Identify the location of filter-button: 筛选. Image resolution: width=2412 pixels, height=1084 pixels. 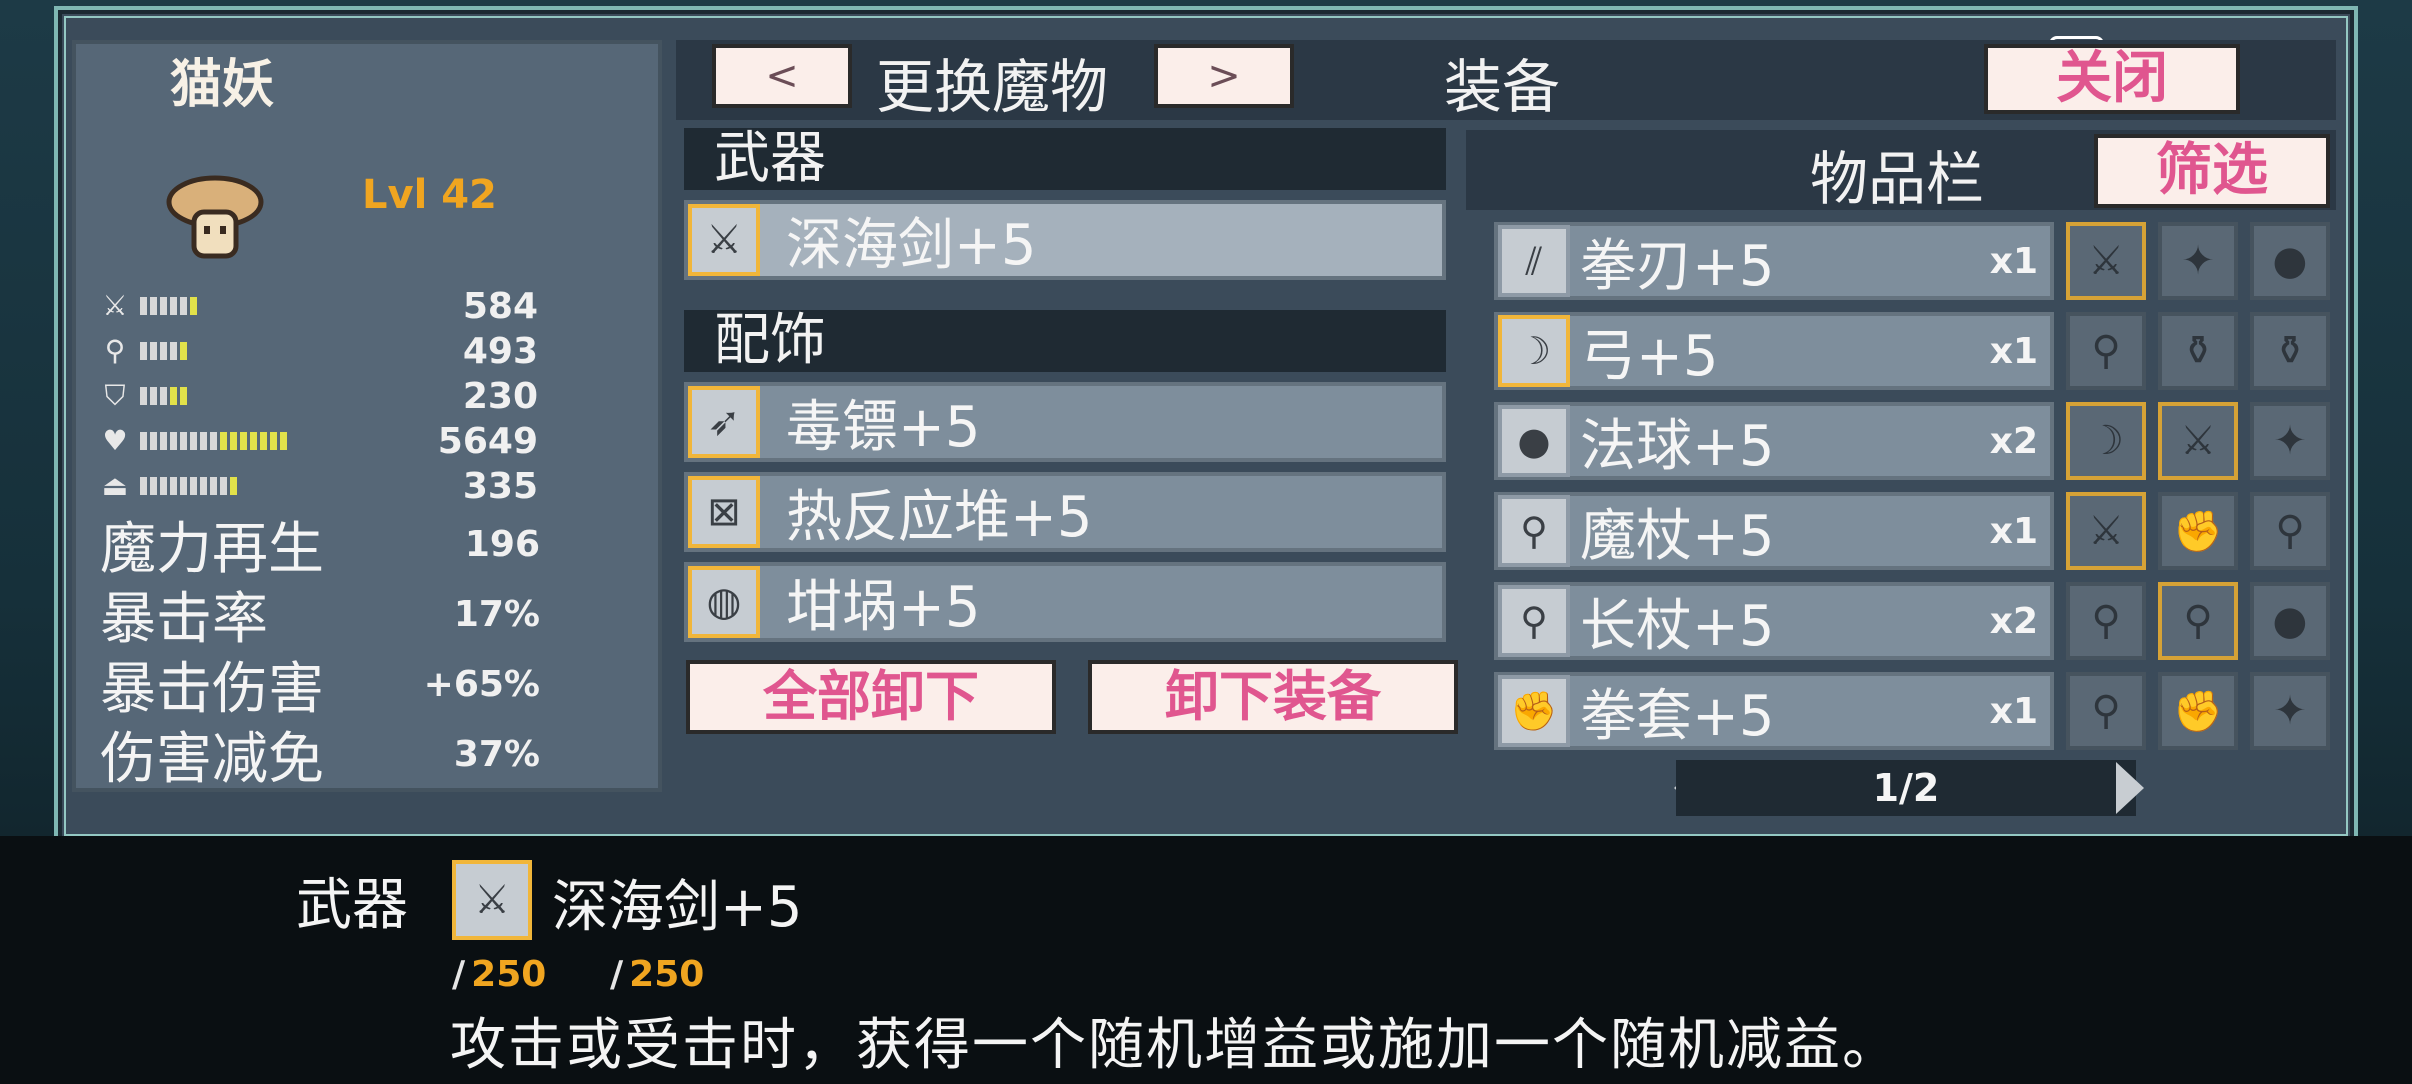
(2212, 171).